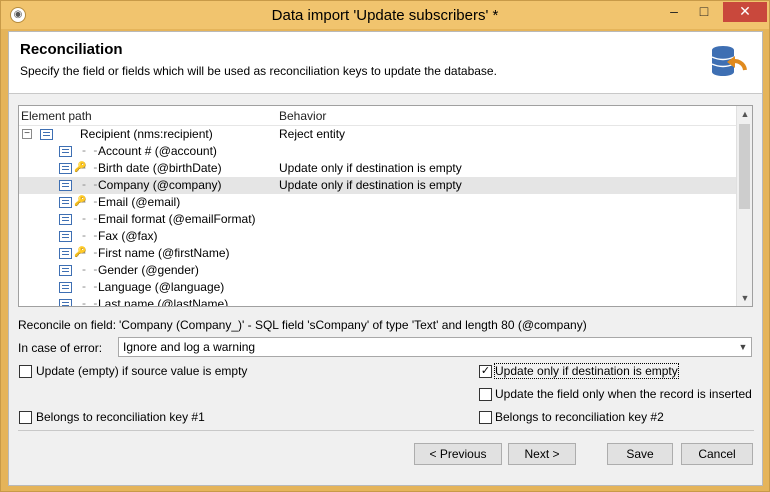 The height and width of the screenshot is (492, 770). Describe the element at coordinates (56, 116) in the screenshot. I see `column-header-element-path: Element path` at that location.